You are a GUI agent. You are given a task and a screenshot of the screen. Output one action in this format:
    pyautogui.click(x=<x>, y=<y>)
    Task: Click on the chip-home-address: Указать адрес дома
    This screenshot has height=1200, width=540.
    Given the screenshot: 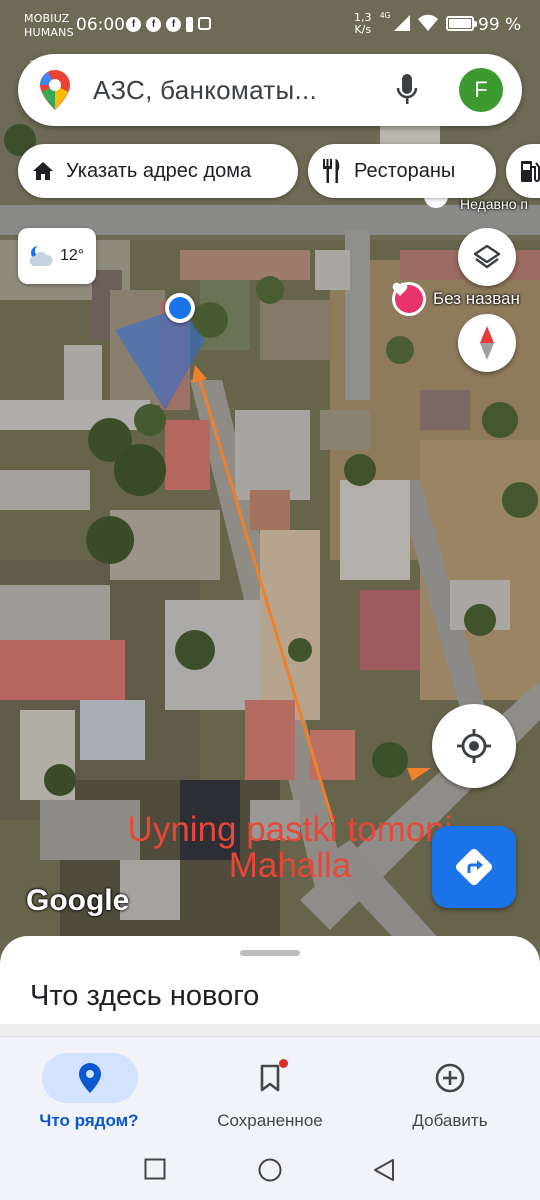 What is the action you would take?
    pyautogui.click(x=158, y=171)
    